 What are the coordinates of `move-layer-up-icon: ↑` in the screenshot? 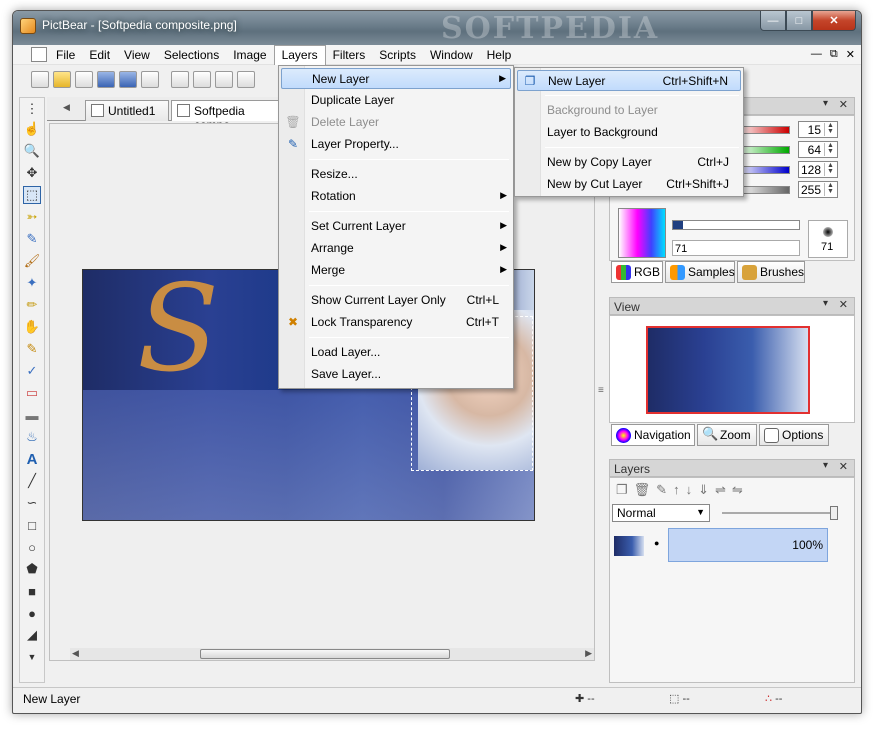 It's located at (676, 490).